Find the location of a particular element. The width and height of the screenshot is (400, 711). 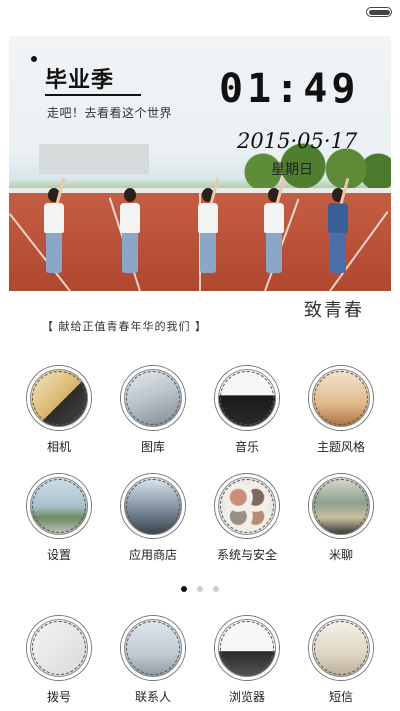

app-camera: 相机 is located at coordinates (59, 410).